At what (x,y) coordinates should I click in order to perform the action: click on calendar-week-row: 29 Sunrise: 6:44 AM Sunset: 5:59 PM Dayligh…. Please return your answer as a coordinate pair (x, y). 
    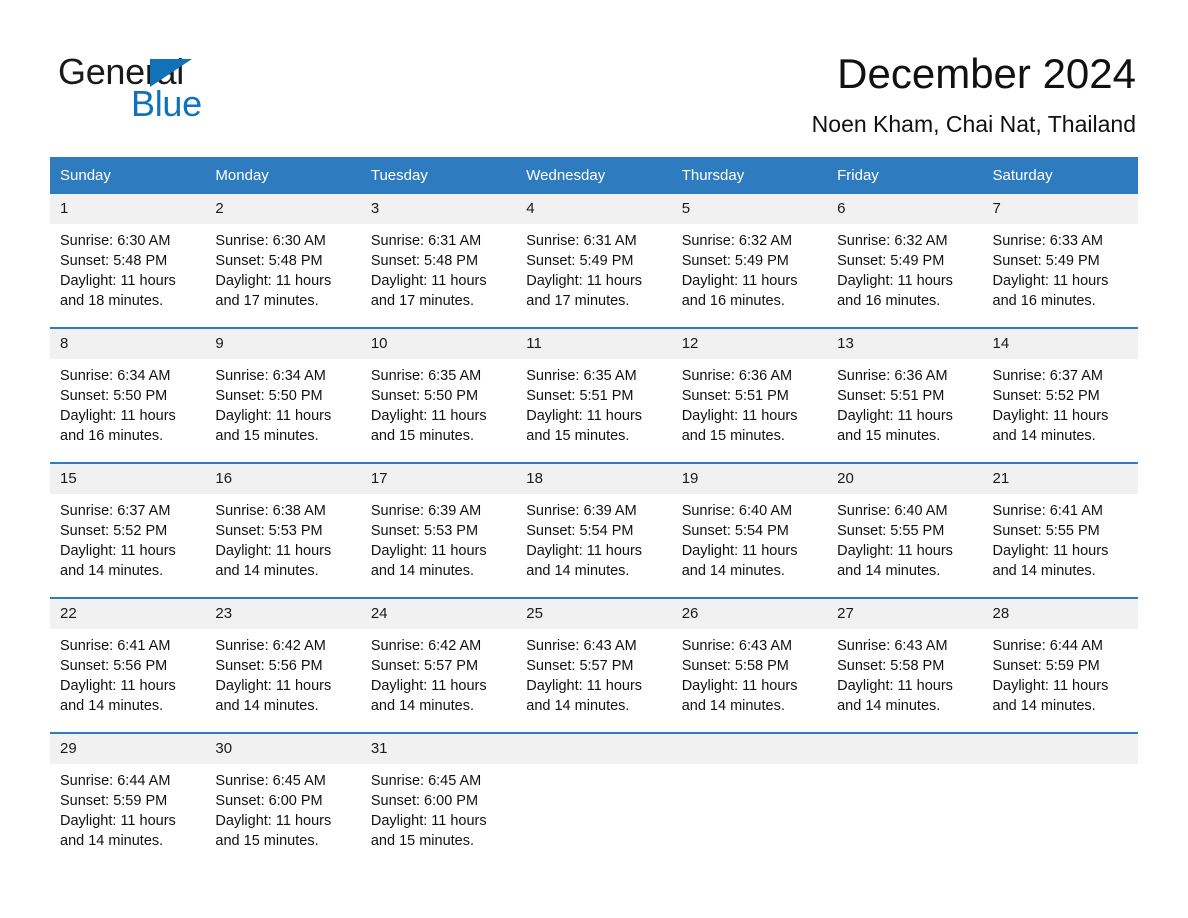
    Looking at the image, I should click on (594, 799).